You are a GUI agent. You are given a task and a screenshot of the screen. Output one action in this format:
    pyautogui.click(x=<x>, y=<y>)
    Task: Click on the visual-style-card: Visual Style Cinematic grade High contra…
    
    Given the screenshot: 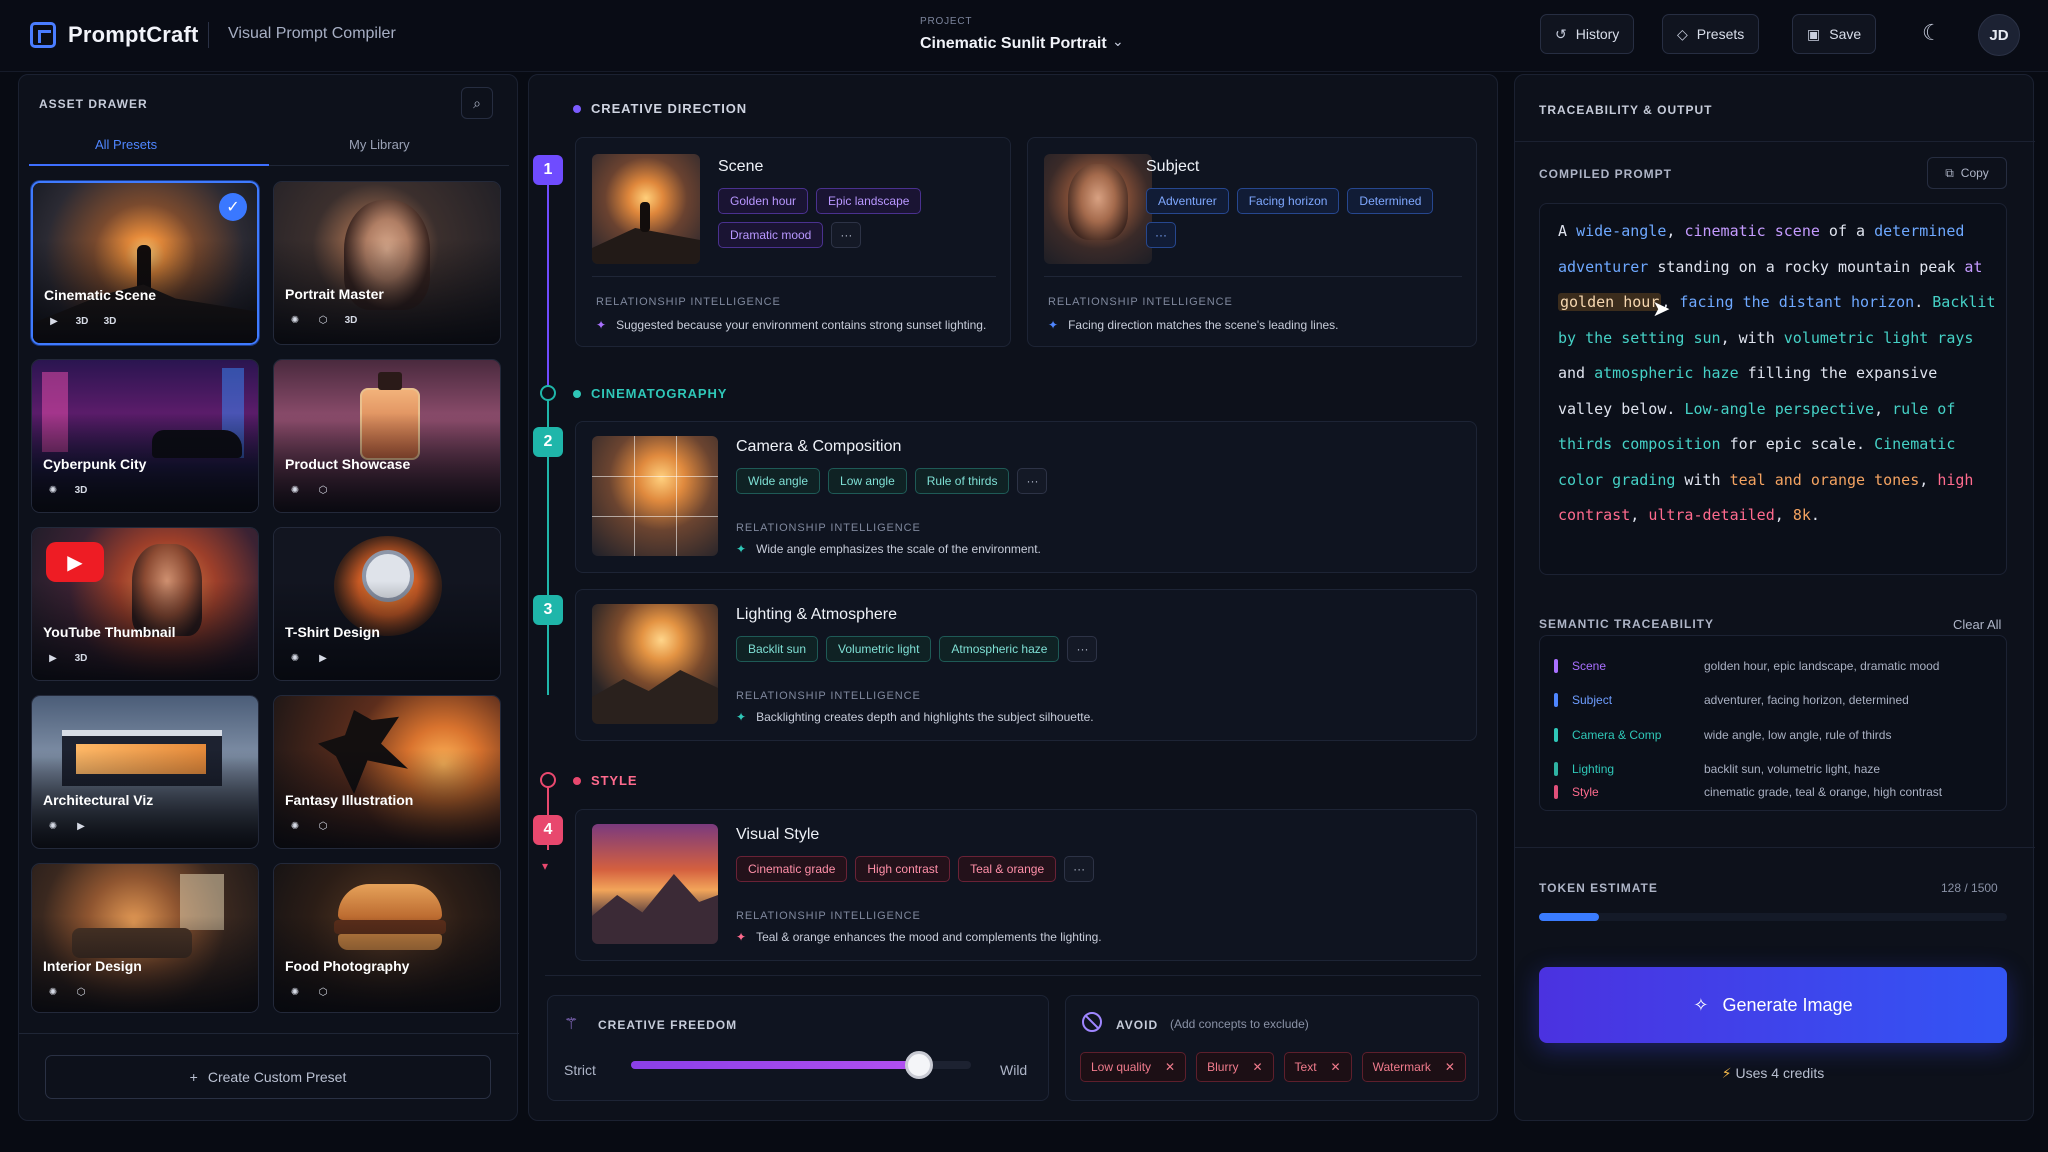 What is the action you would take?
    pyautogui.click(x=1026, y=885)
    